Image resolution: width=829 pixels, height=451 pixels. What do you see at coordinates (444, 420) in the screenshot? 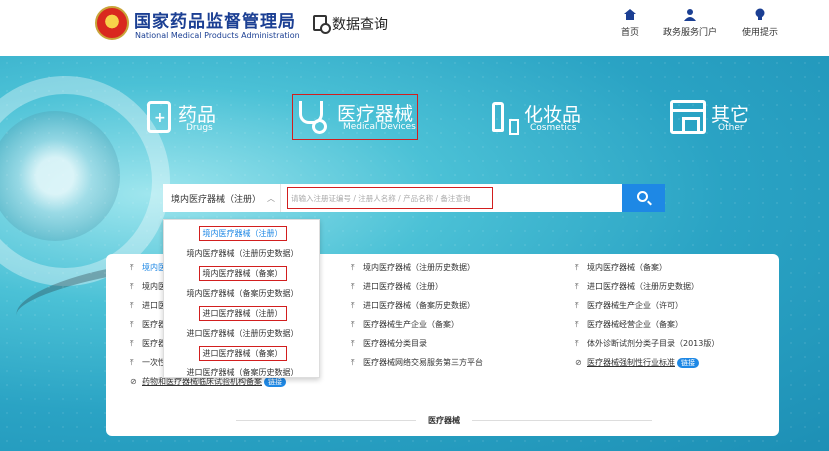
I see `panel-footer-label: 医疗器械` at bounding box center [444, 420].